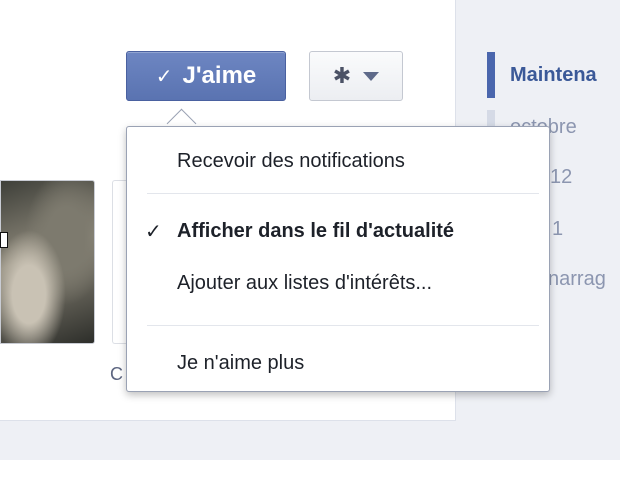 The image size is (620, 490). What do you see at coordinates (316, 230) in the screenshot?
I see `menu-item-label: Afficher dans le fil d'actualité` at bounding box center [316, 230].